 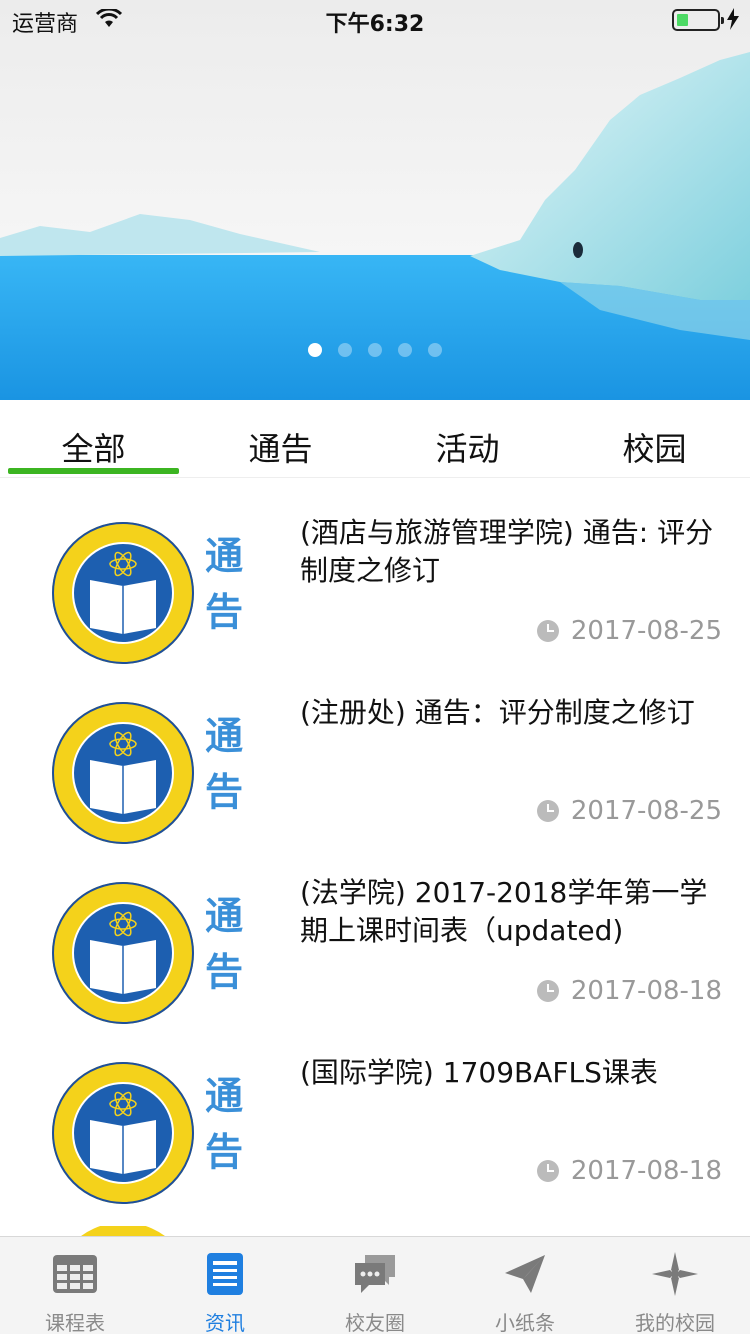 I want to click on tabbar-label: 资讯, so click(x=225, y=1322).